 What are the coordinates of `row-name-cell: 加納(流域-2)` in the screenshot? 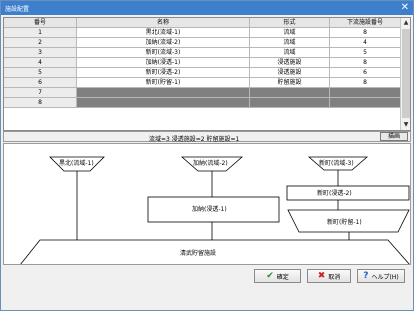 It's located at (163, 43).